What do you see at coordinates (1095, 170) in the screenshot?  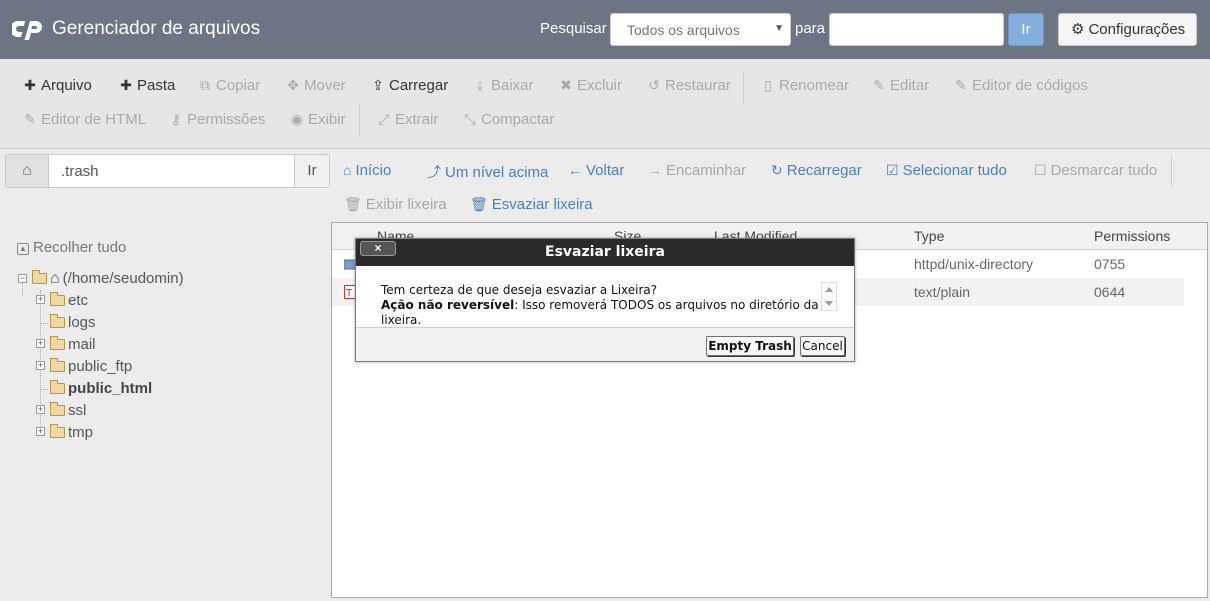 I see `nav-deselect-all-link: ☐ Desmarcar tudo` at bounding box center [1095, 170].